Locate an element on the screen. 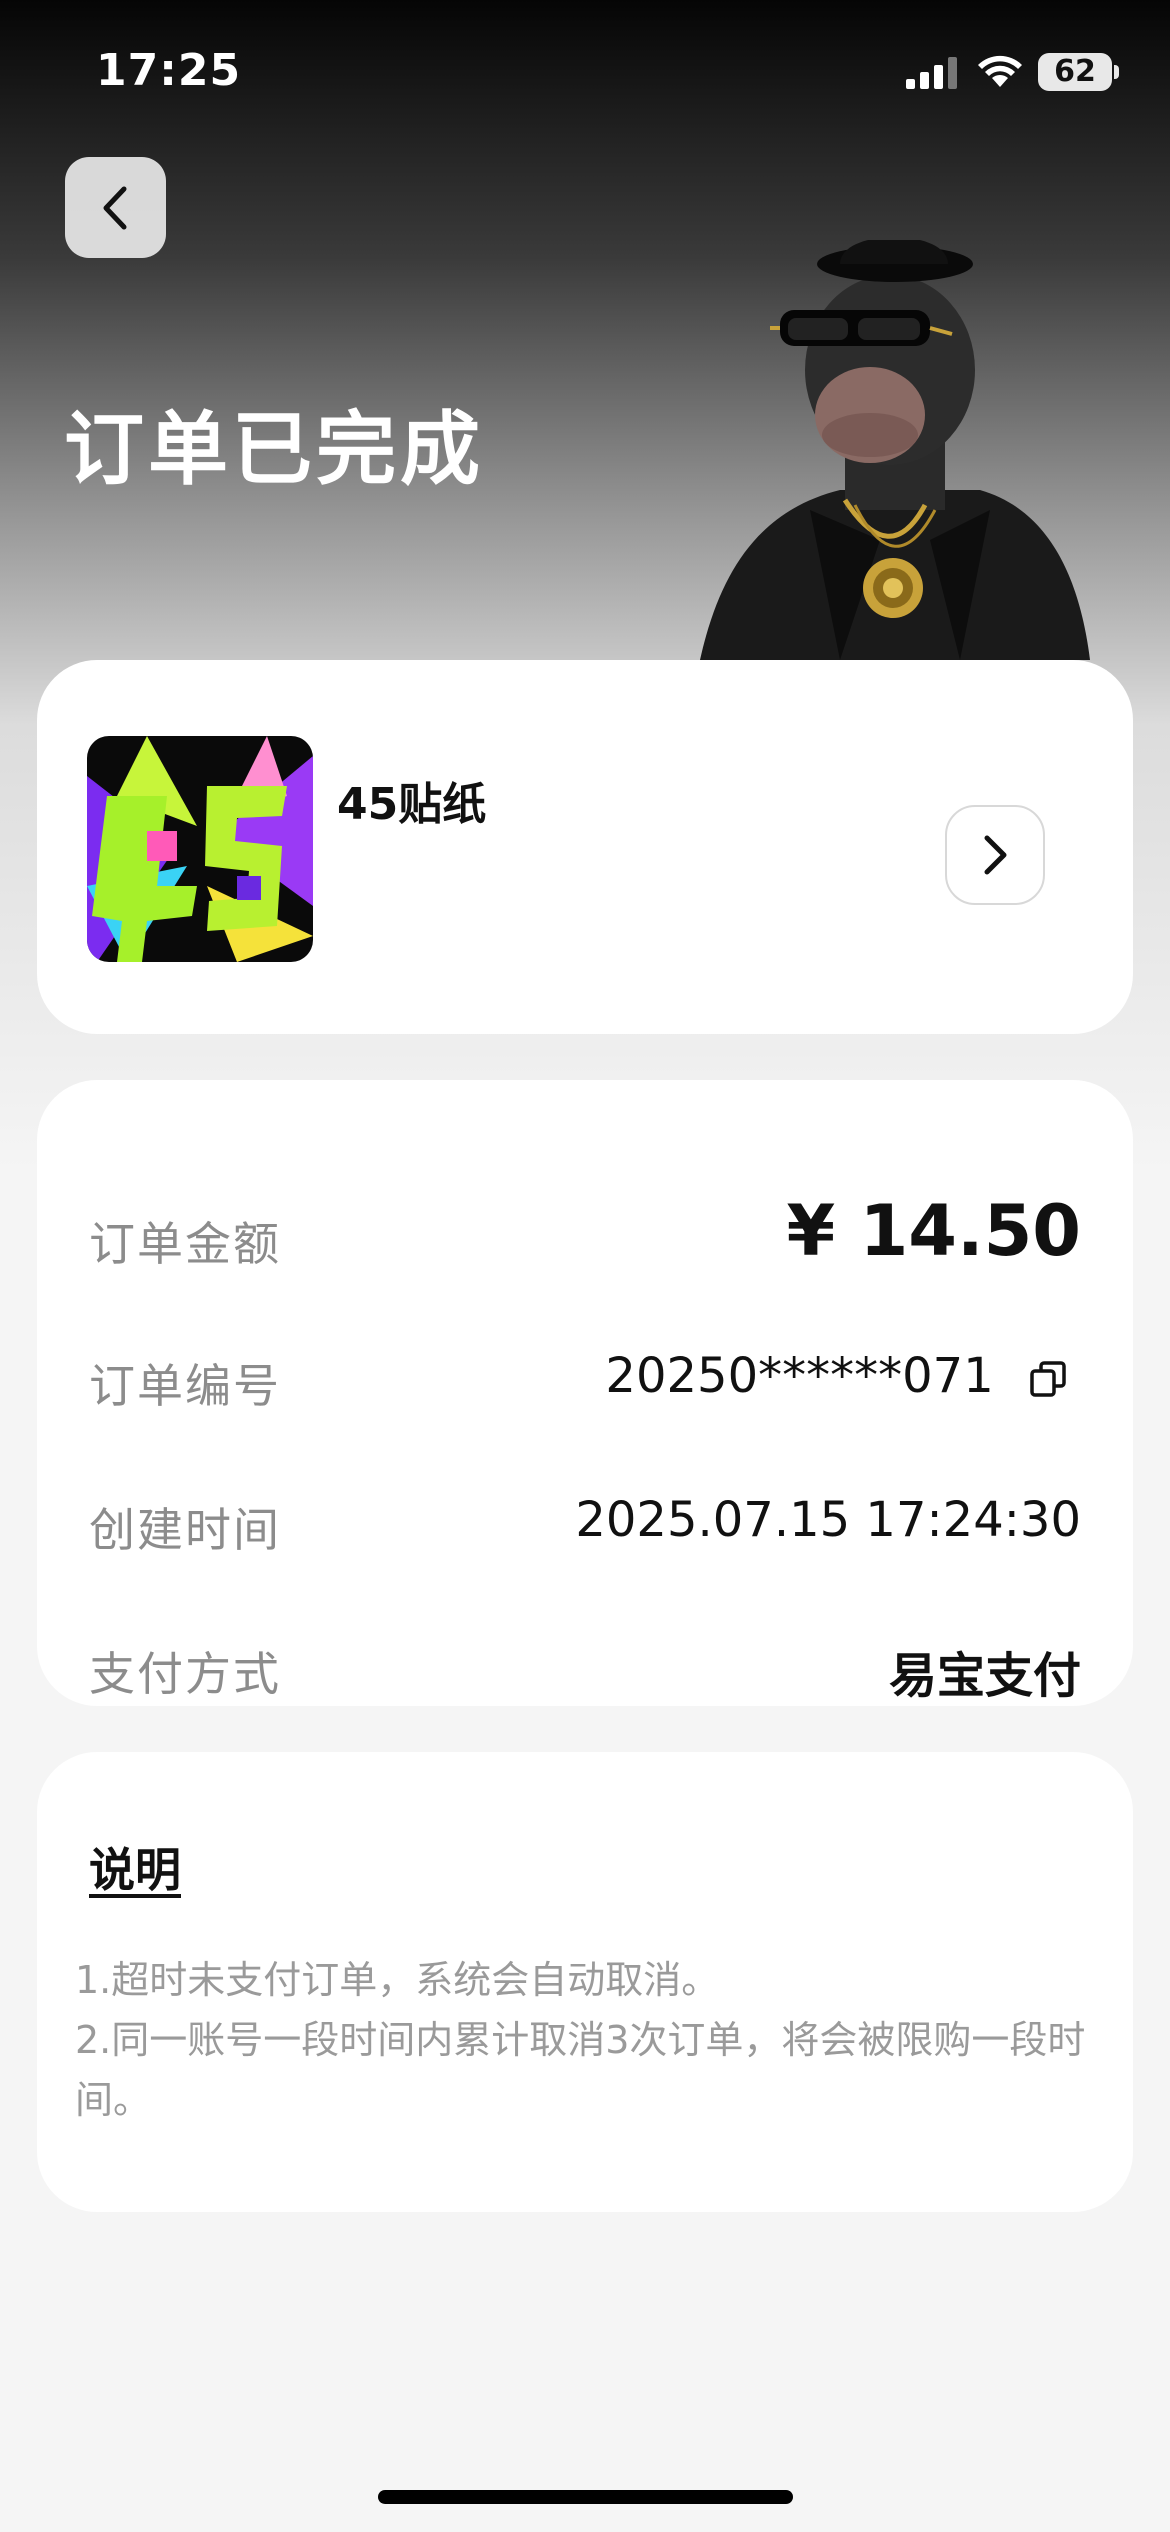  created-time-label: 创建时间 is located at coordinates (185, 1530).